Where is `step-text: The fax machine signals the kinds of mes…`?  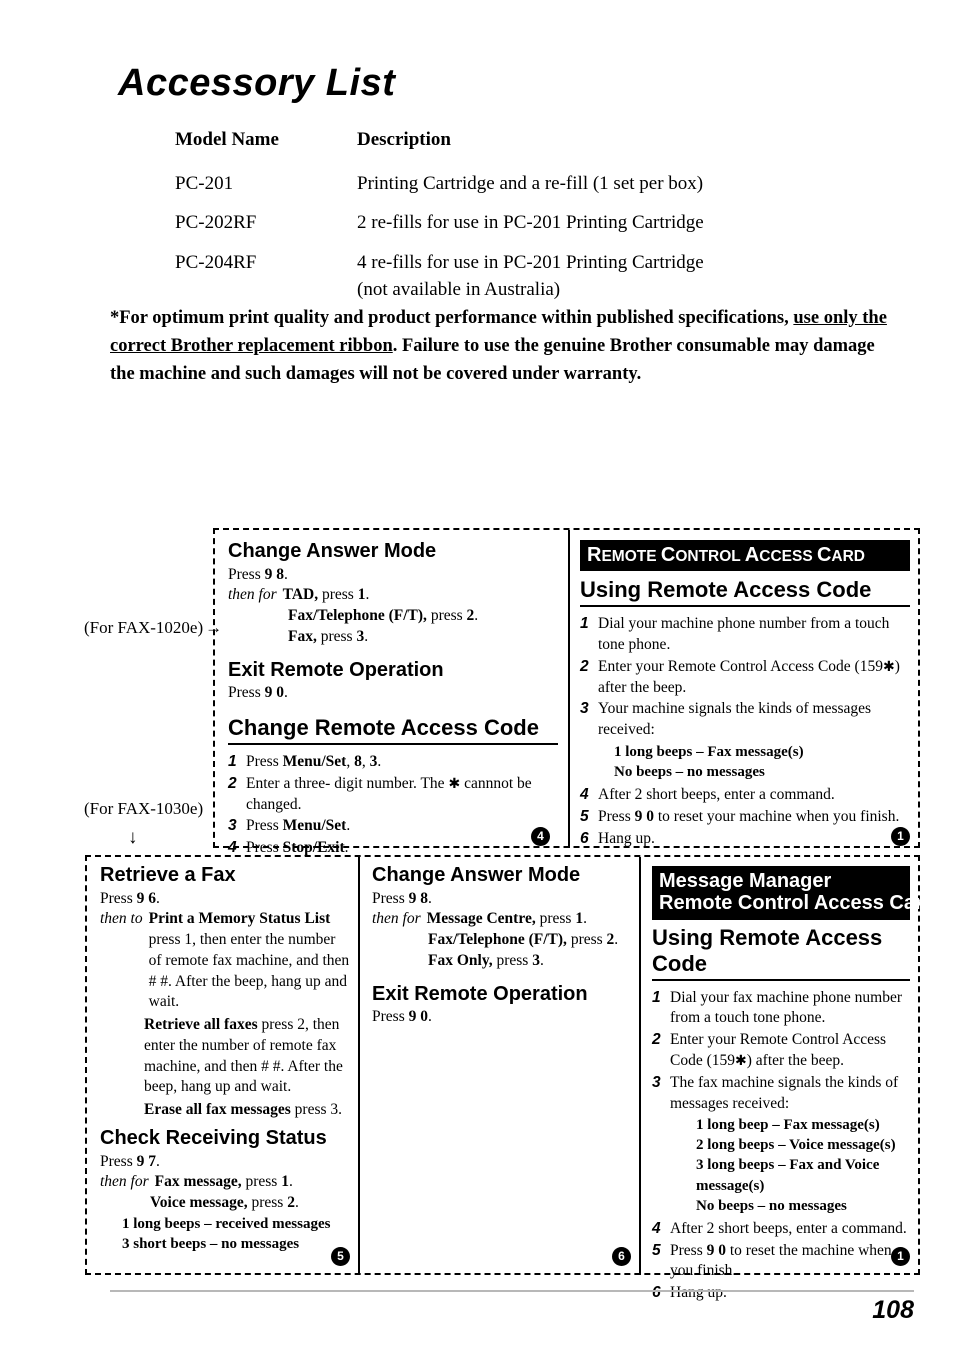
step-text: The fax machine signals the kinds of mes… is located at coordinates (784, 1092).